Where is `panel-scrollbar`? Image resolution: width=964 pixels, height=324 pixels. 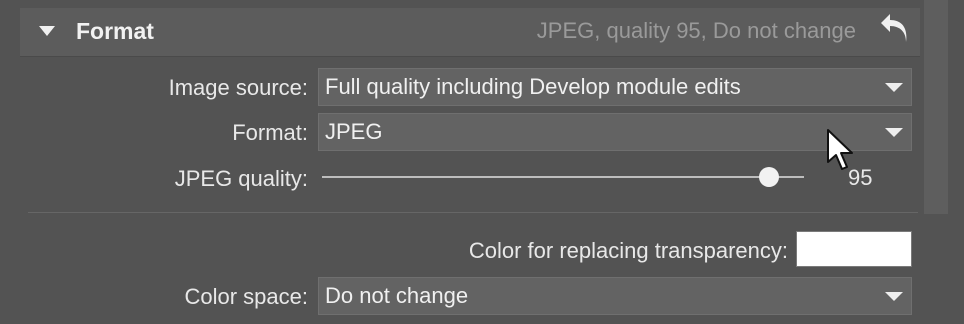
panel-scrollbar is located at coordinates (936, 107).